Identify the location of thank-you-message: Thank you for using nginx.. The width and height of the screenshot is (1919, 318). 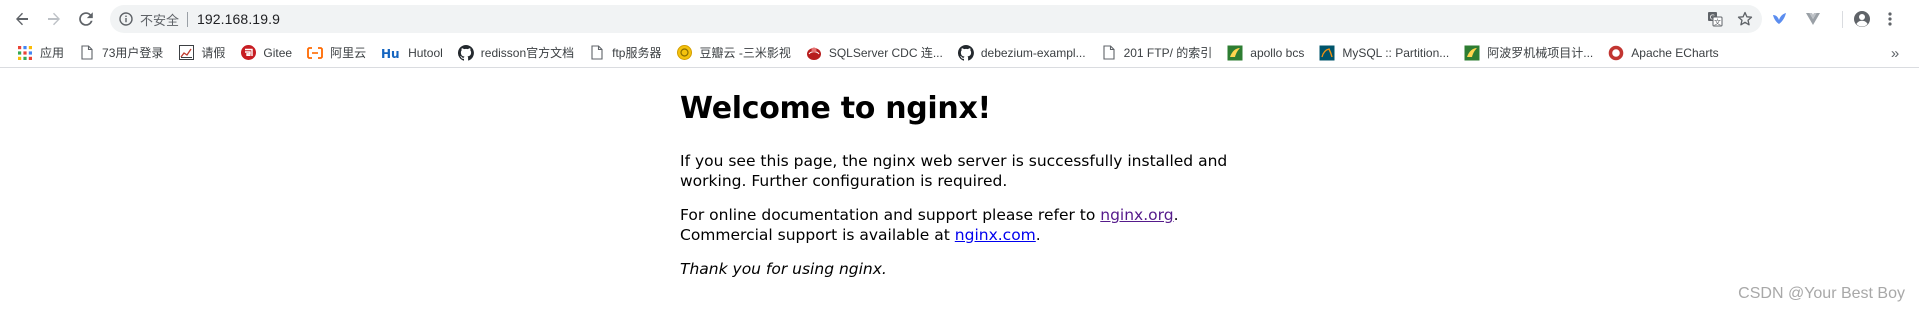
(783, 269).